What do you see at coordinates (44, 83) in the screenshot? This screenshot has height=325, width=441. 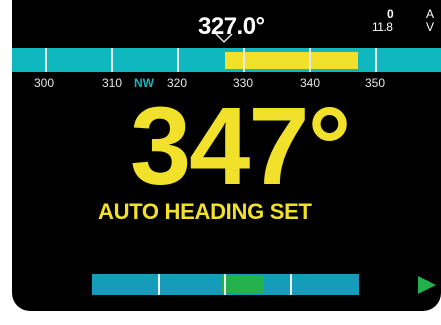 I see `scale-label-300: 300` at bounding box center [44, 83].